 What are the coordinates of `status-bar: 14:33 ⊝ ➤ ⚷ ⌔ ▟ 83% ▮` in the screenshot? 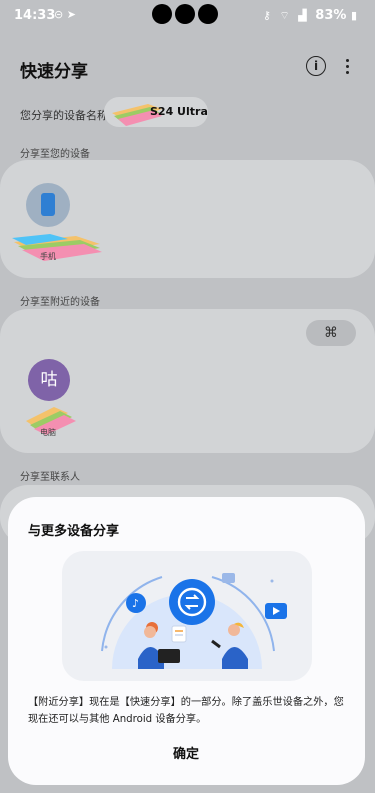 It's located at (187, 16).